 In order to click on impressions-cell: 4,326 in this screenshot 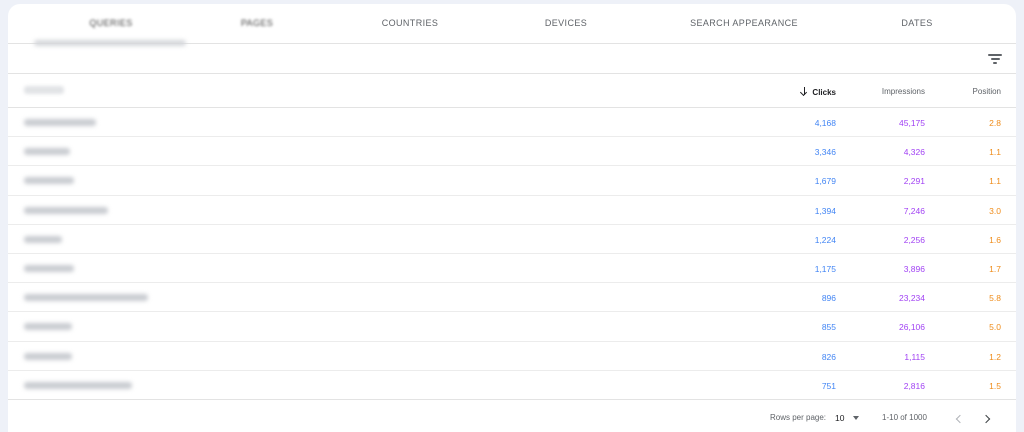, I will do `click(914, 152)`.